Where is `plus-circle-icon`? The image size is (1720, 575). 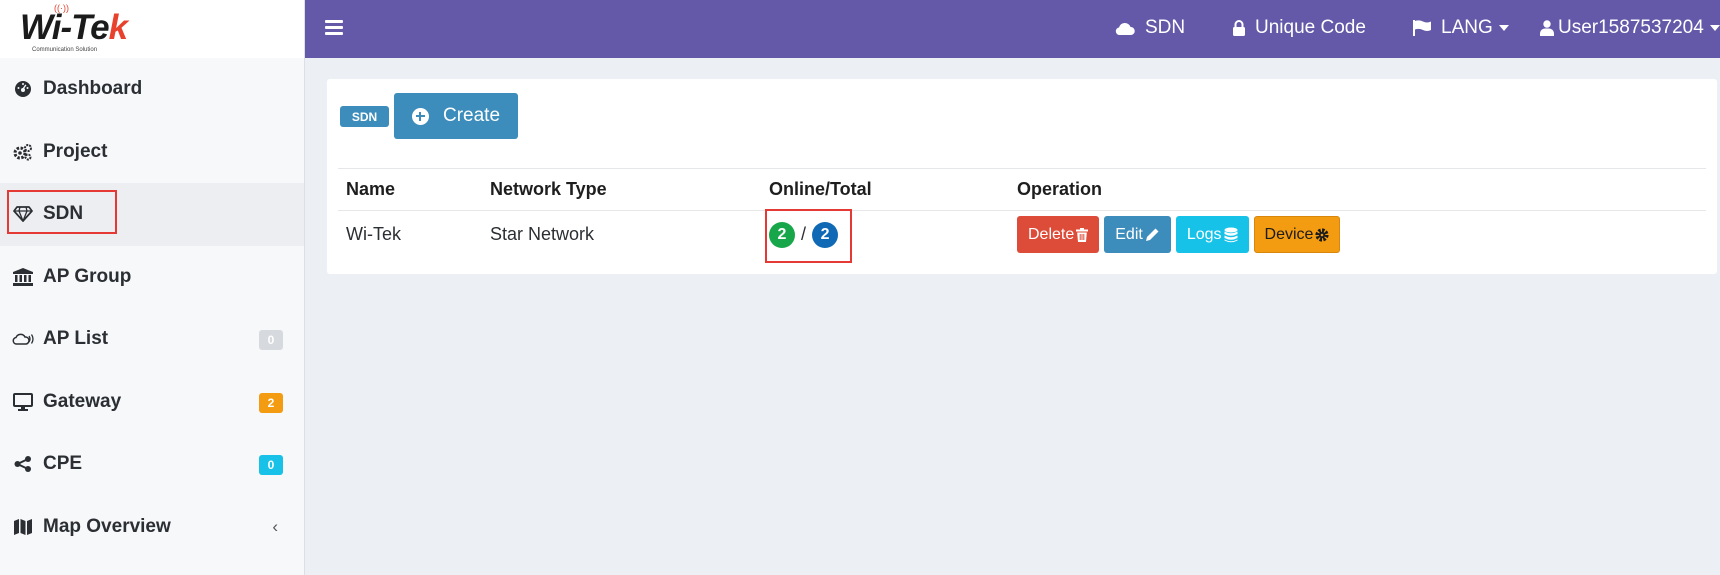
plus-circle-icon is located at coordinates (420, 116).